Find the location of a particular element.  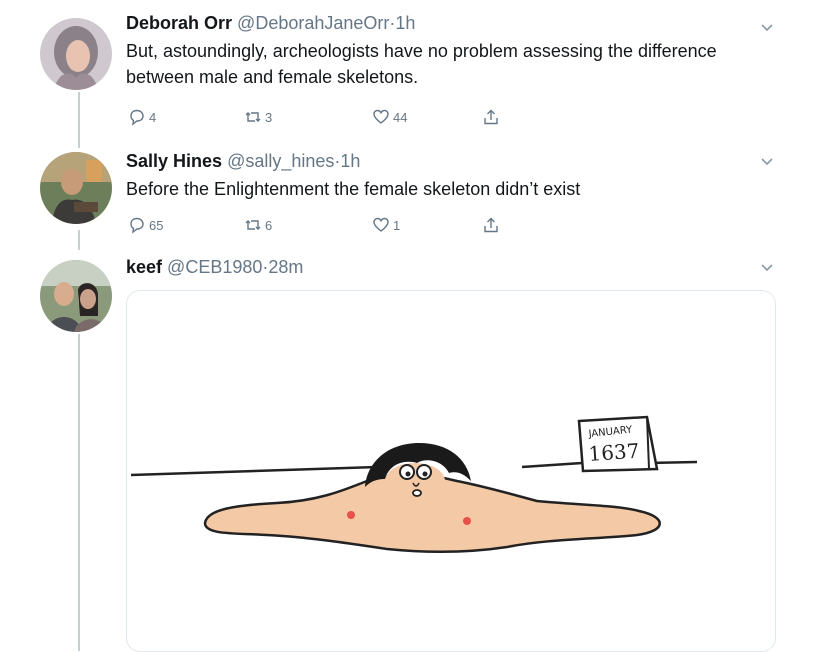

user-handle: @CEB1980 is located at coordinates (214, 267).